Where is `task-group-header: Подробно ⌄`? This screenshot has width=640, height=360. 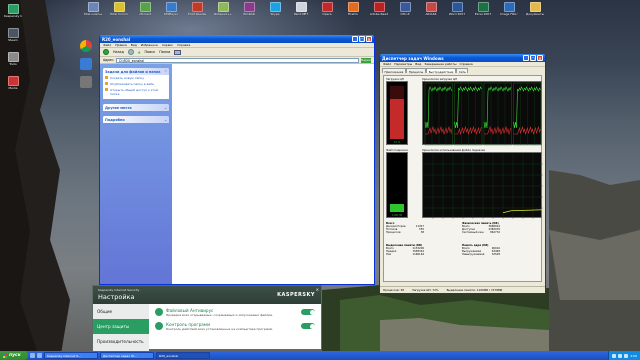
task-group-header: Подробно ⌄ is located at coordinates (136, 119).